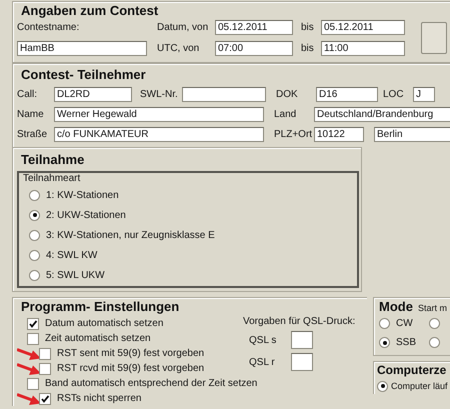  What do you see at coordinates (86, 215) in the screenshot?
I see `option-label: 2: UKW-Stationen` at bounding box center [86, 215].